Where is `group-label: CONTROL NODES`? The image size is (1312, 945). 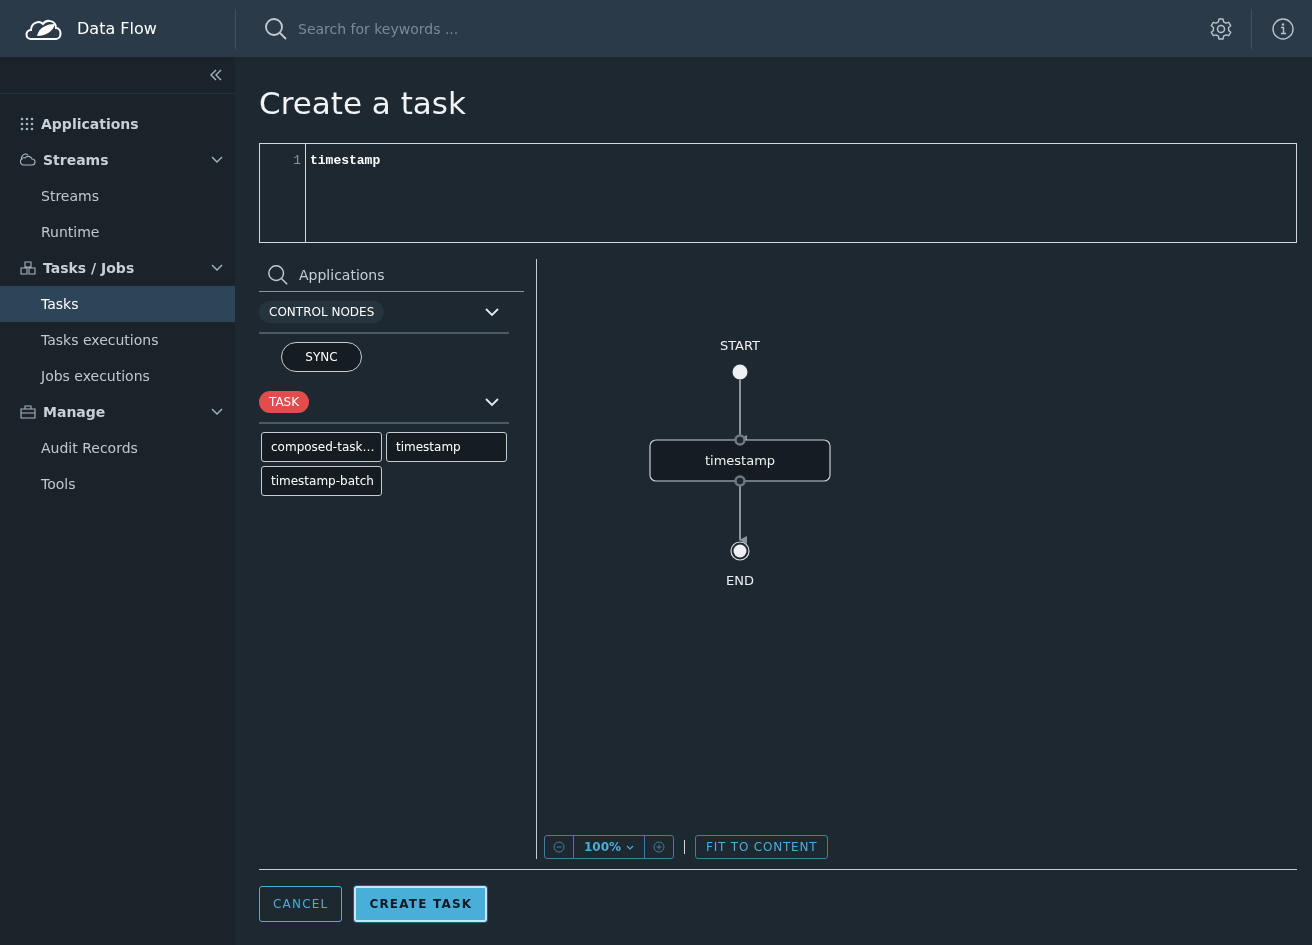 group-label: CONTROL NODES is located at coordinates (322, 312).